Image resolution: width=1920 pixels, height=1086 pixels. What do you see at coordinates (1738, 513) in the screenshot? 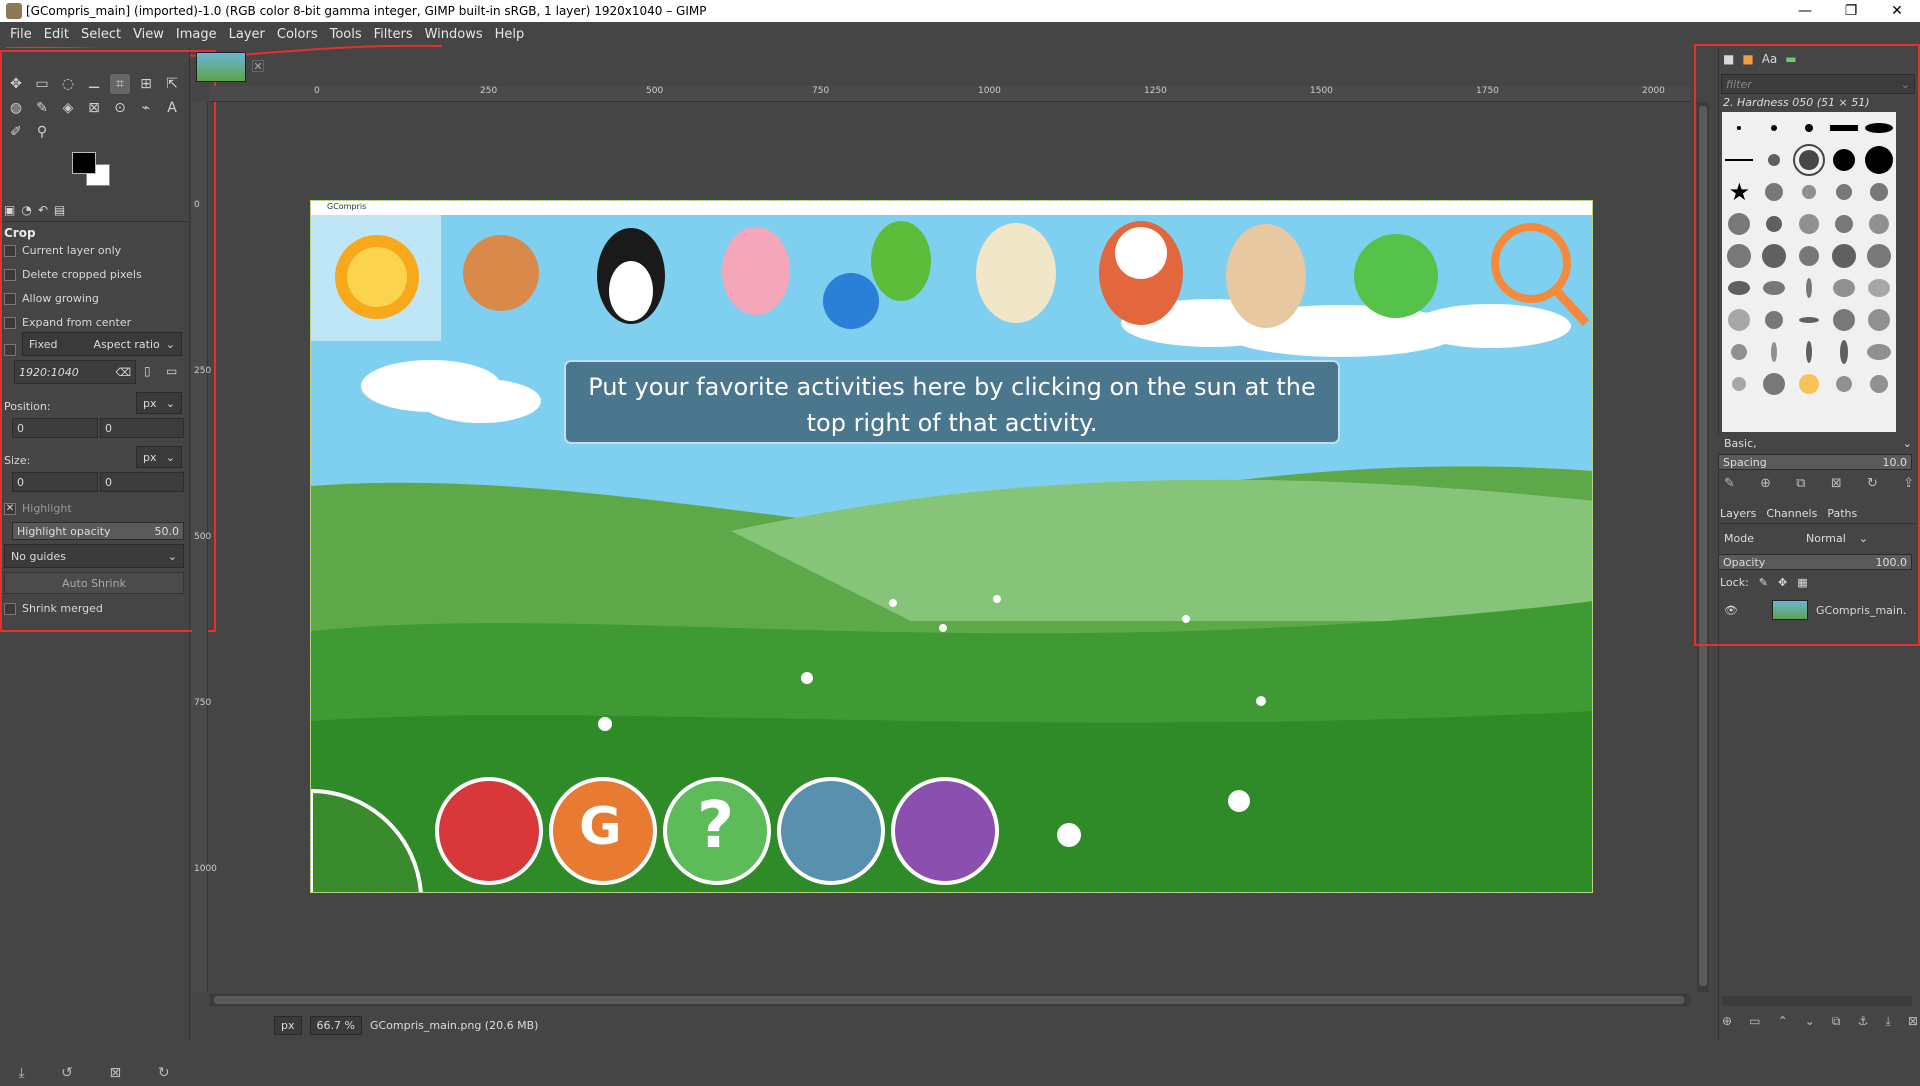
I see `tab-layers: Layers` at bounding box center [1738, 513].